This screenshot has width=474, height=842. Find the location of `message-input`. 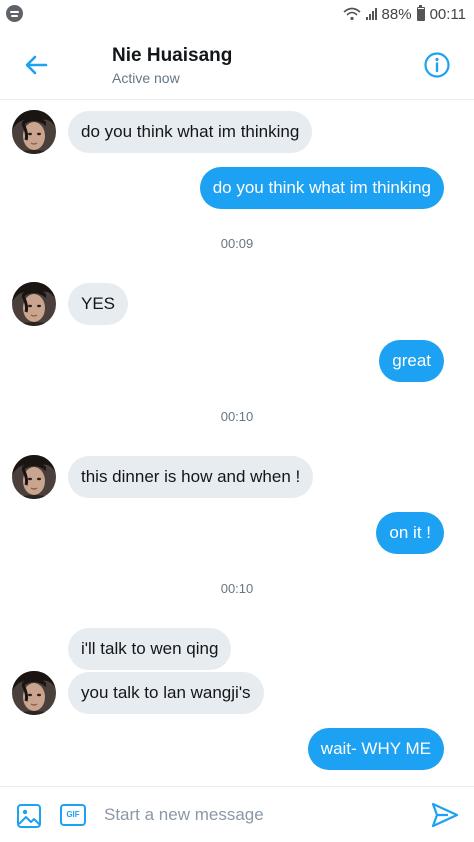

message-input is located at coordinates (254, 815).